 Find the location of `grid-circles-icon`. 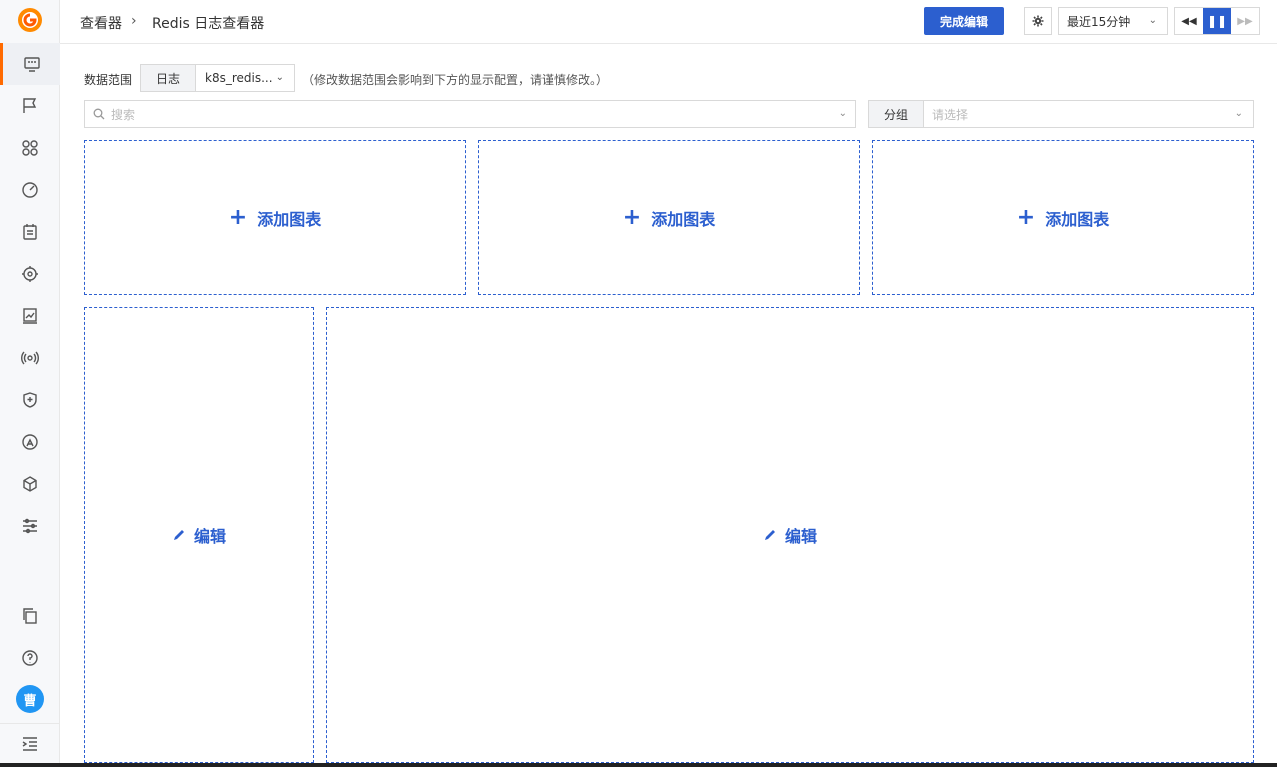

grid-circles-icon is located at coordinates (30, 148).